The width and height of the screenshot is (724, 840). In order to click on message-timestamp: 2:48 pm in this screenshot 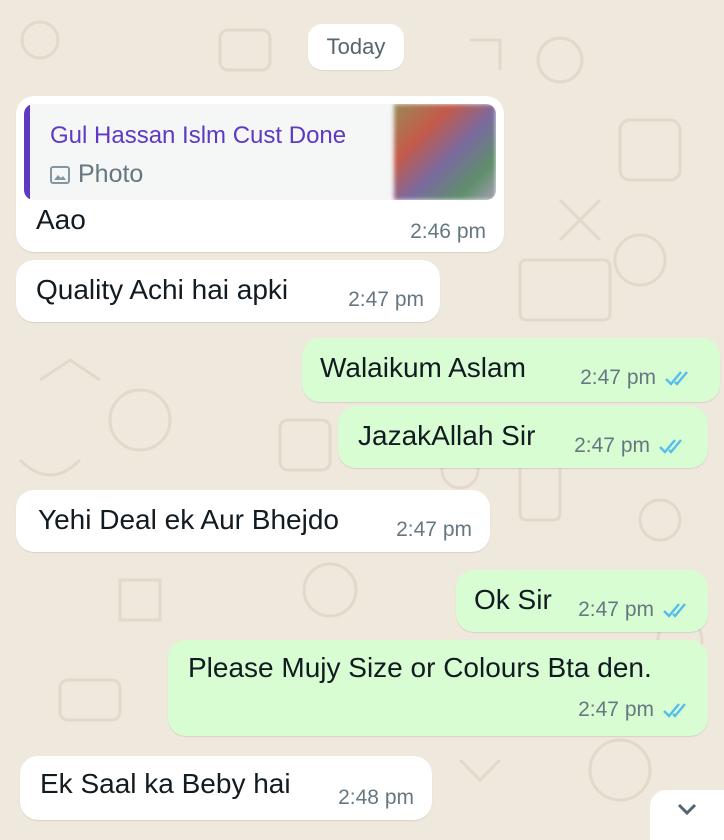, I will do `click(376, 797)`.